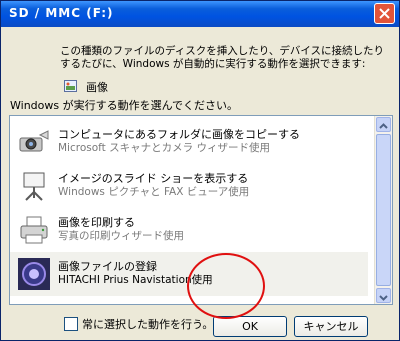  What do you see at coordinates (34, 230) in the screenshot?
I see `printer-icon` at bounding box center [34, 230].